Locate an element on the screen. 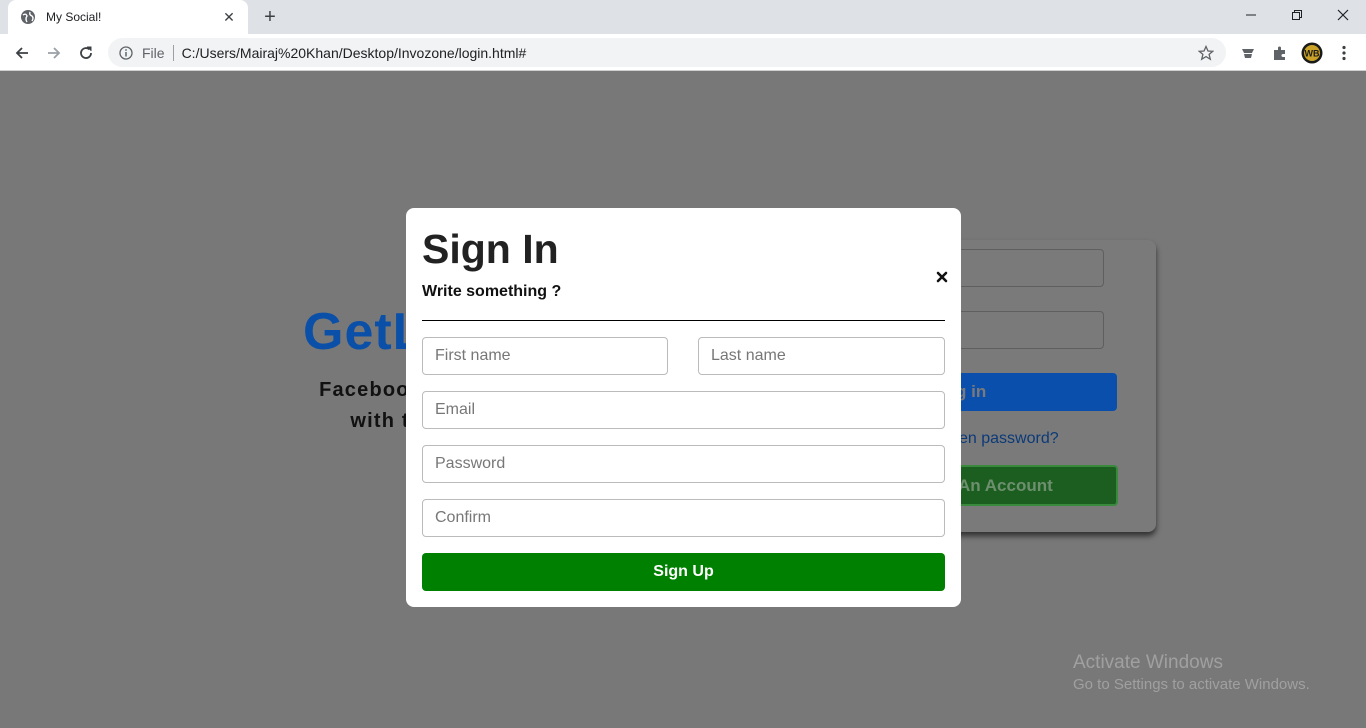 This screenshot has width=1366, height=728. url-scheme-label: File is located at coordinates (153, 52).